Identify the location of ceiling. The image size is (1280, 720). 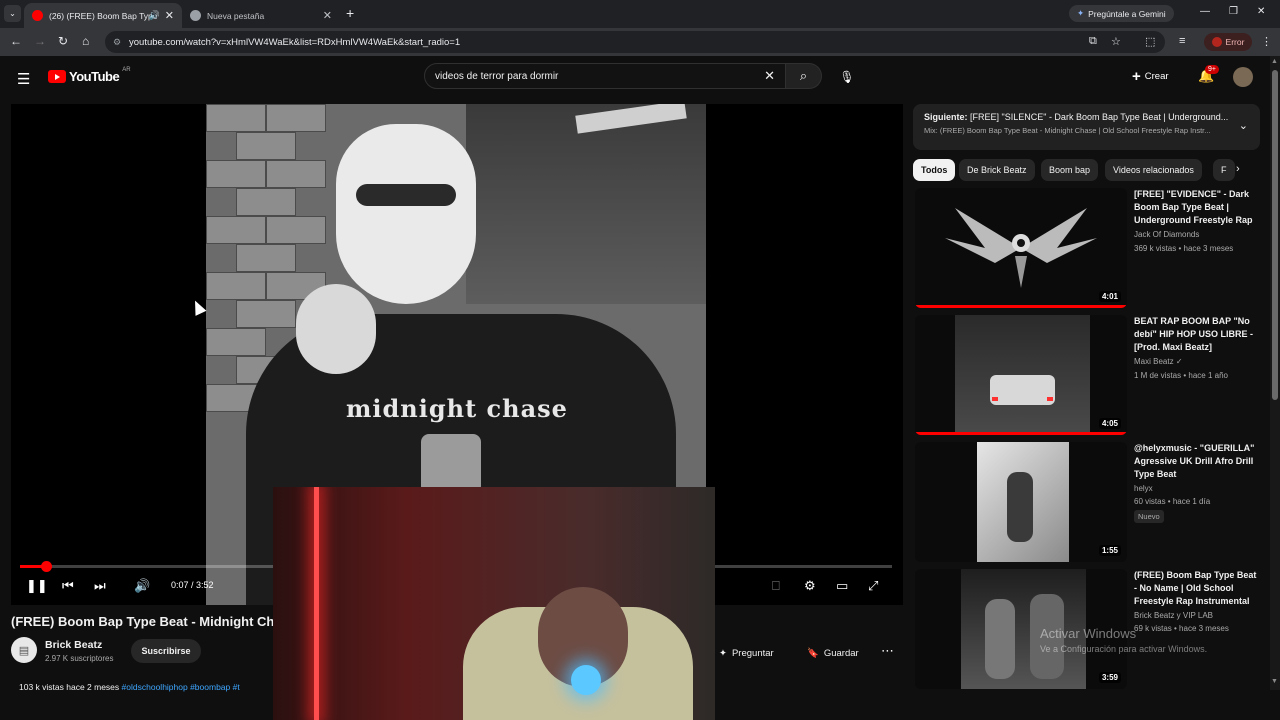
(586, 204).